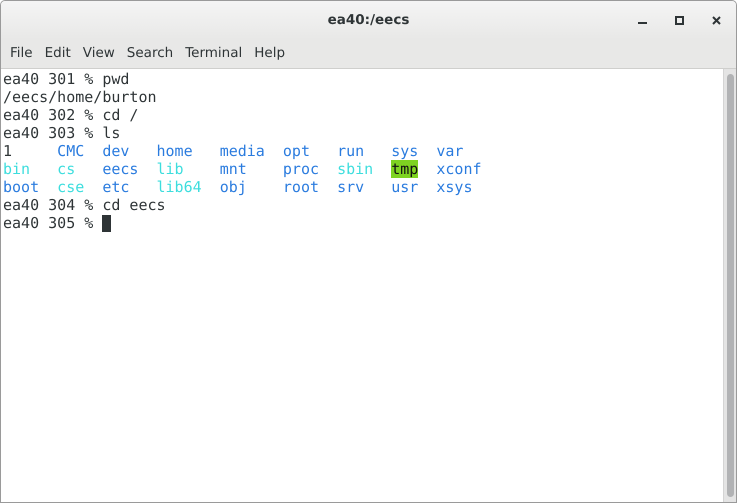 The height and width of the screenshot is (503, 737). What do you see at coordinates (450, 151) in the screenshot?
I see `file-name: var` at bounding box center [450, 151].